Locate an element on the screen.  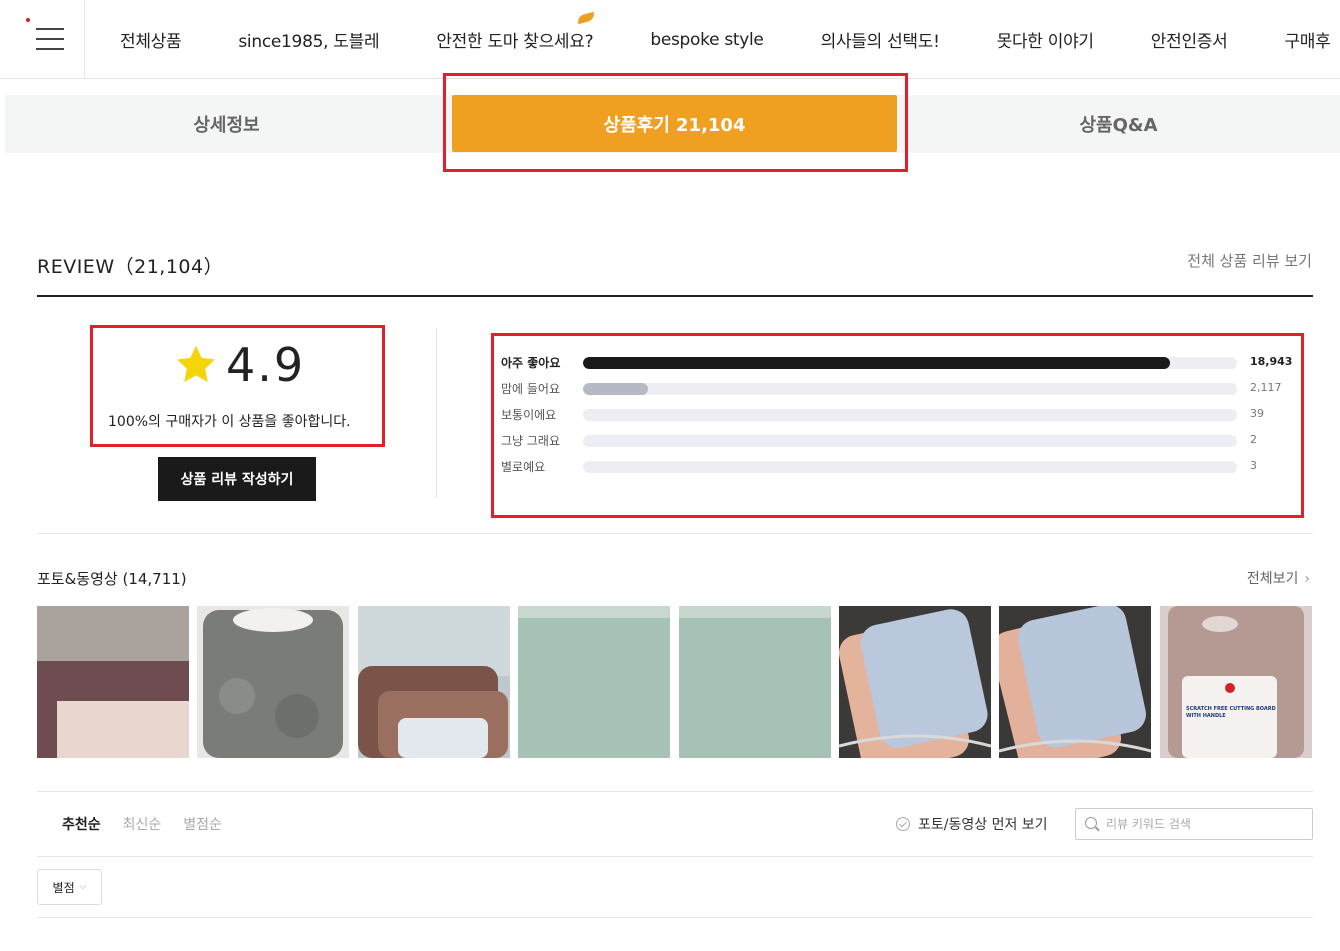
rating-bar-row: 그냥 그래요 2 is located at coordinates (896, 443).